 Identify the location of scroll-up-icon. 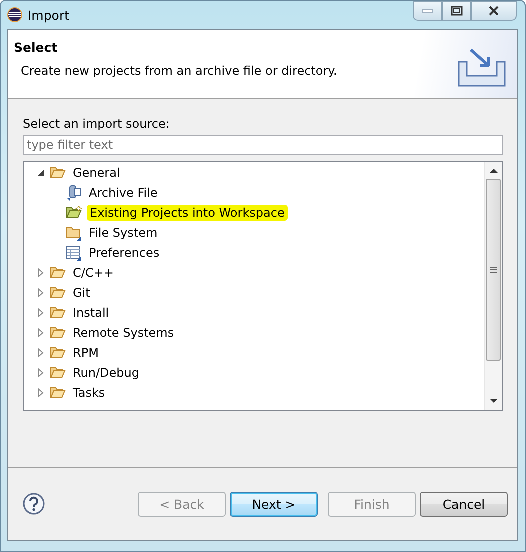
(494, 170).